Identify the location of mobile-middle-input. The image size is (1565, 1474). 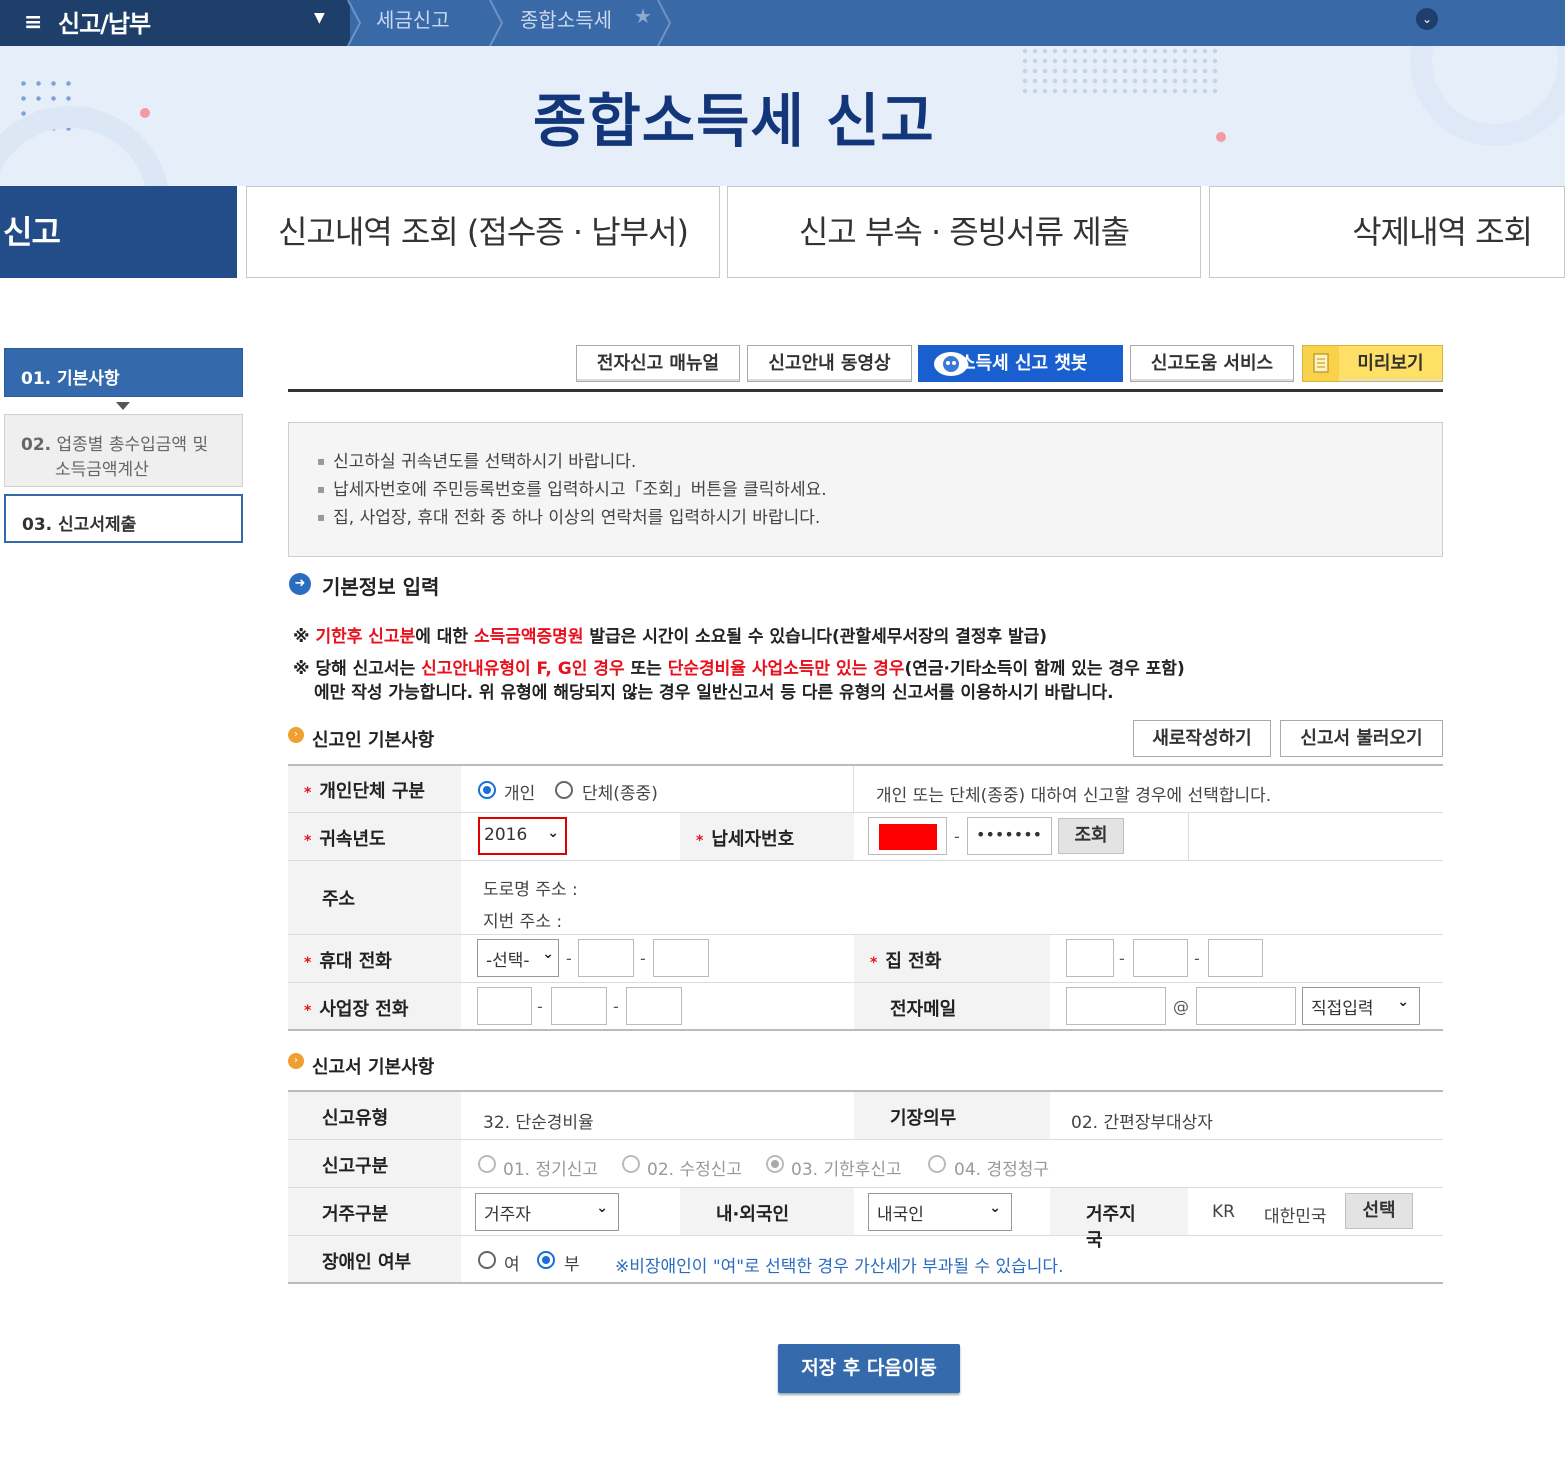
(606, 958).